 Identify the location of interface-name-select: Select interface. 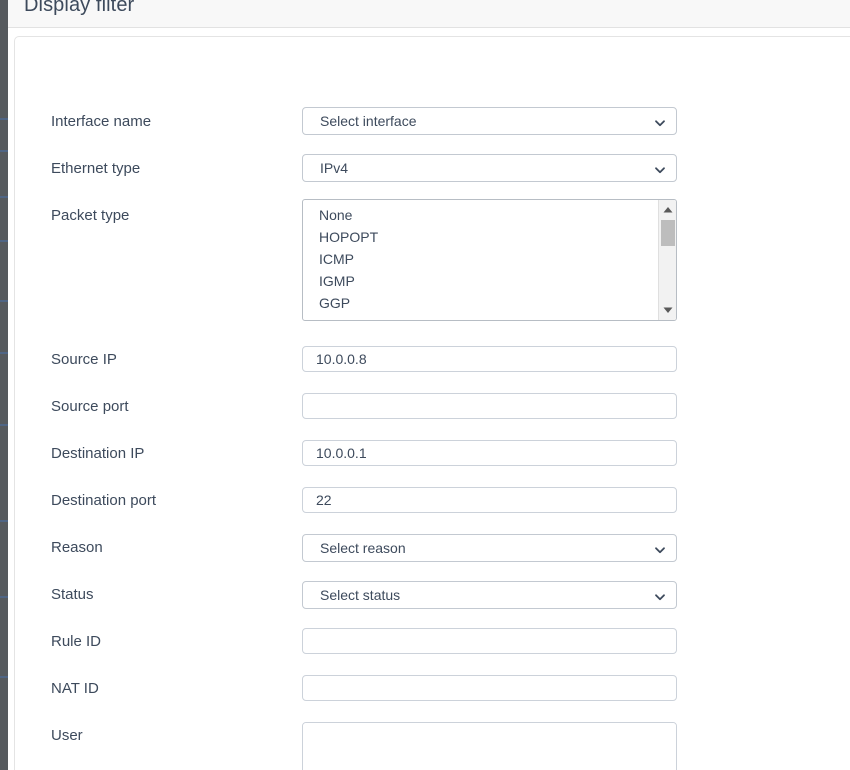
(489, 121).